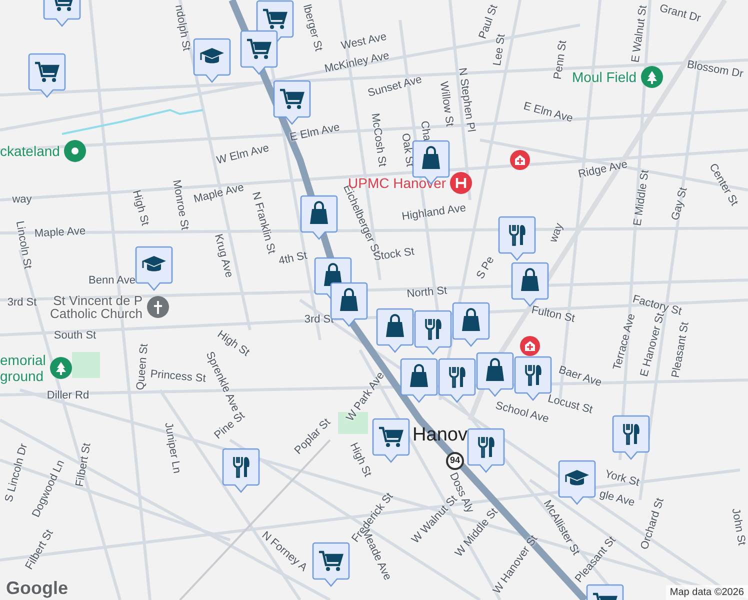 This screenshot has width=748, height=600. I want to click on street-label: Blossom Dr, so click(715, 70).